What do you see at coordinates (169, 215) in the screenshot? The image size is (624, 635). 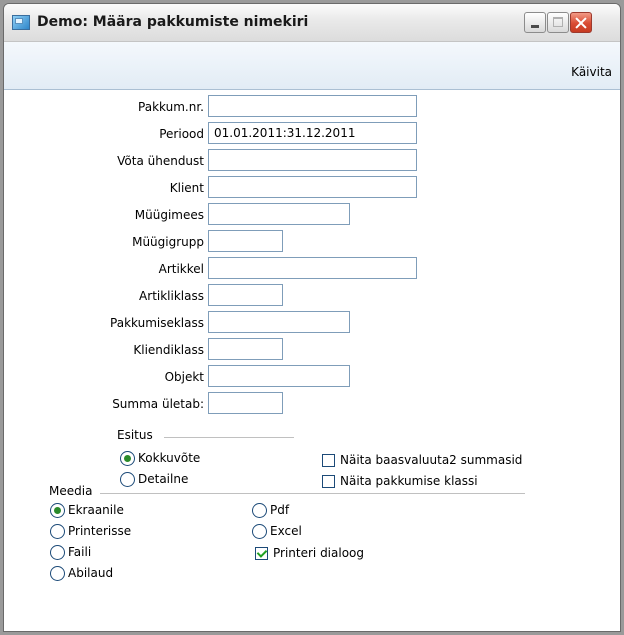 I see `salesman-label: Müügimees` at bounding box center [169, 215].